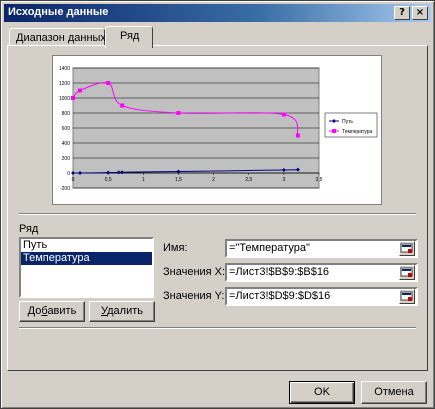 The image size is (435, 409). I want to click on dialog-title: Исходные данные, so click(58, 12).